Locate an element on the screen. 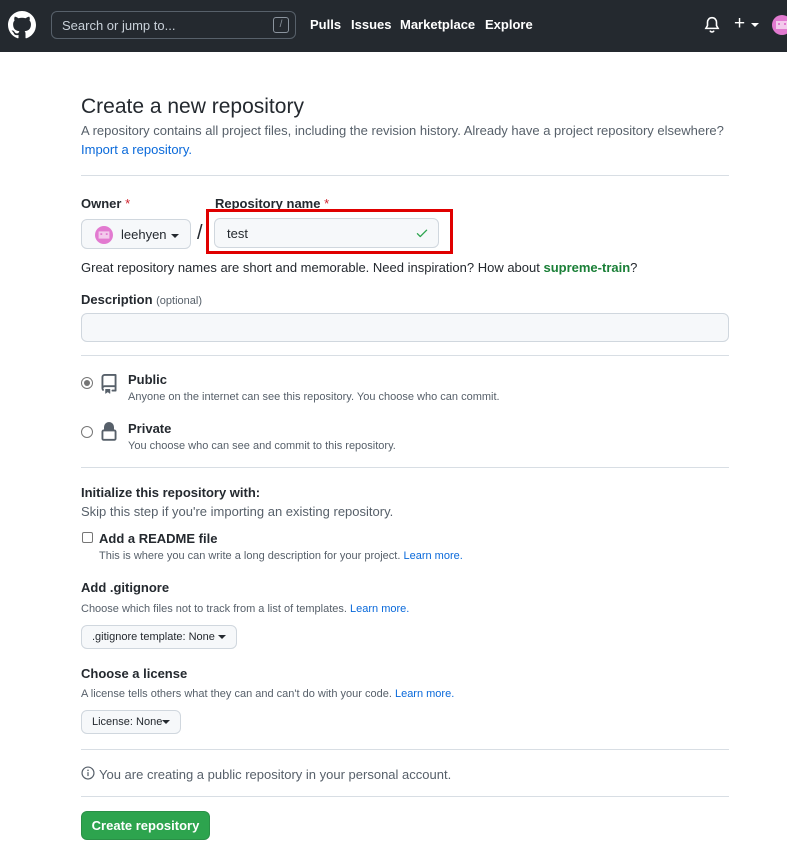  avatar is located at coordinates (779, 25).